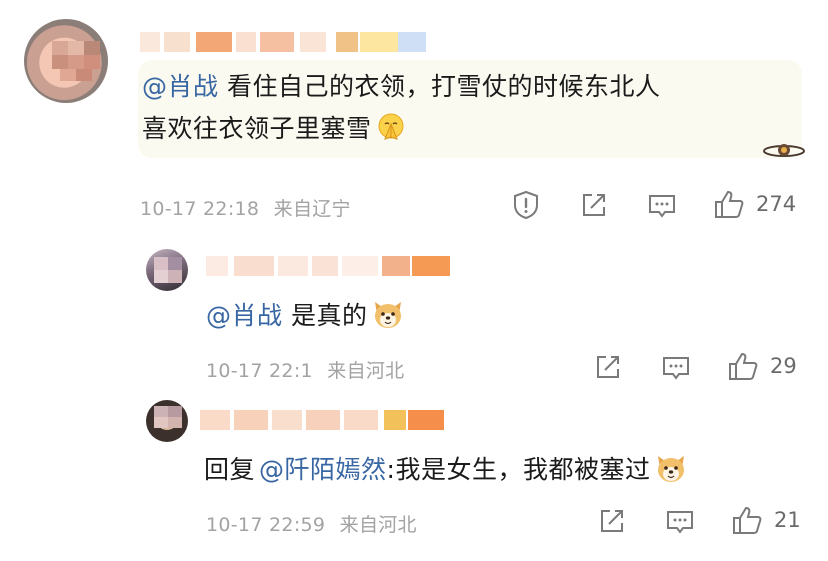  I want to click on comment-text: @肖战 看住自己的衣领，打雪仗的时候东北人 喜欢往衣领子里塞雪, so click(401, 107).